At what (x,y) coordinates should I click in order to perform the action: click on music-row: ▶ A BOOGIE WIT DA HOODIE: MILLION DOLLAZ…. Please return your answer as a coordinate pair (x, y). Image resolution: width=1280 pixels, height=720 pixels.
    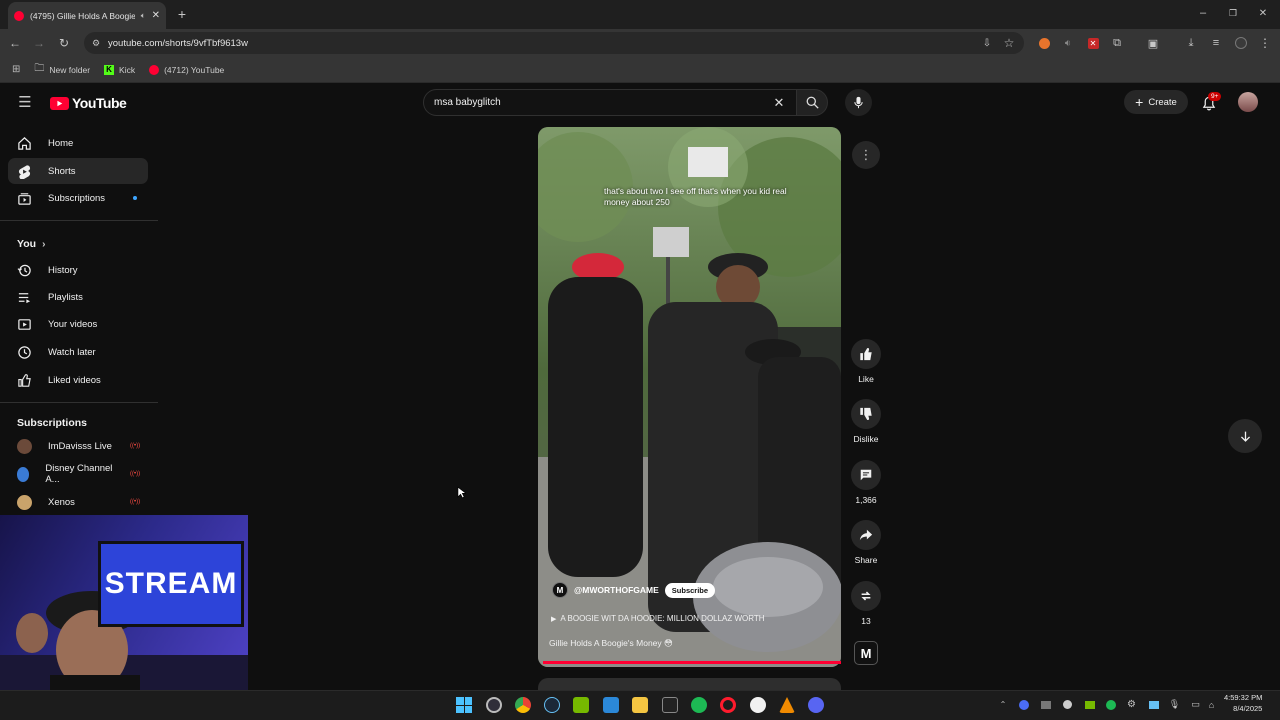
    Looking at the image, I should click on (658, 618).